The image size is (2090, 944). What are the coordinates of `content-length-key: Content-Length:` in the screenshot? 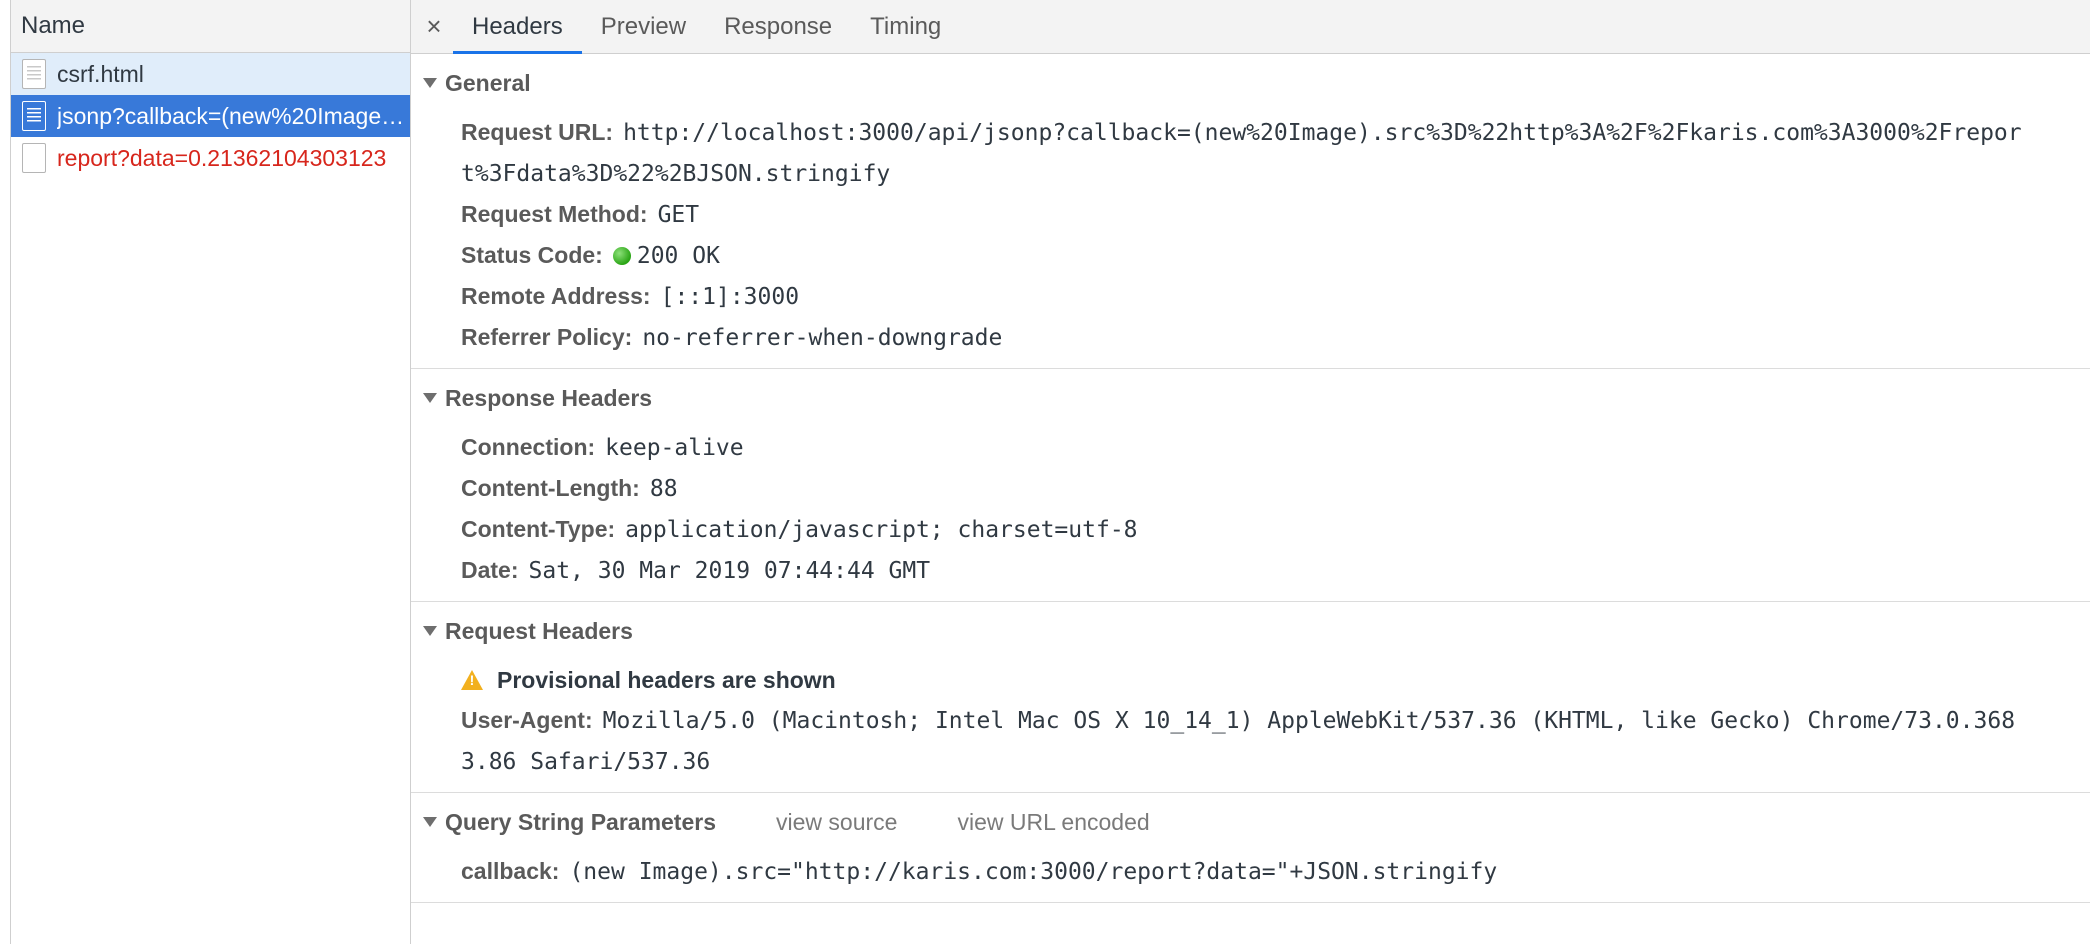 It's located at (550, 488).